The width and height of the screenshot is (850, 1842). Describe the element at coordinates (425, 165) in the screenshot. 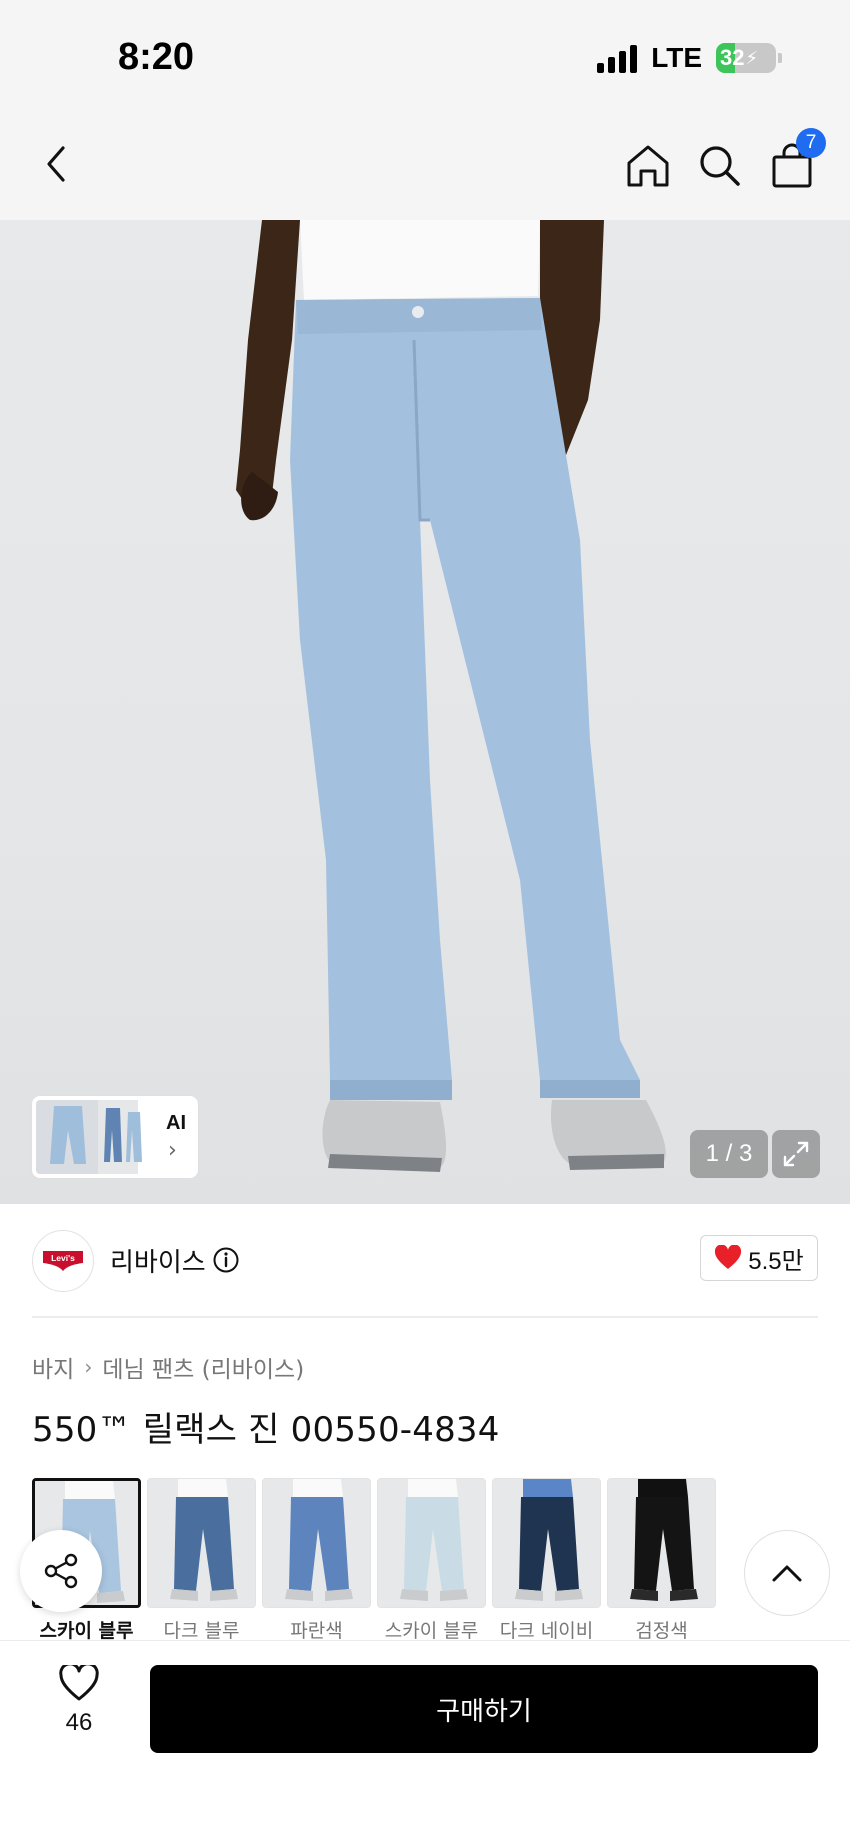

I see `nav-header: 7` at that location.